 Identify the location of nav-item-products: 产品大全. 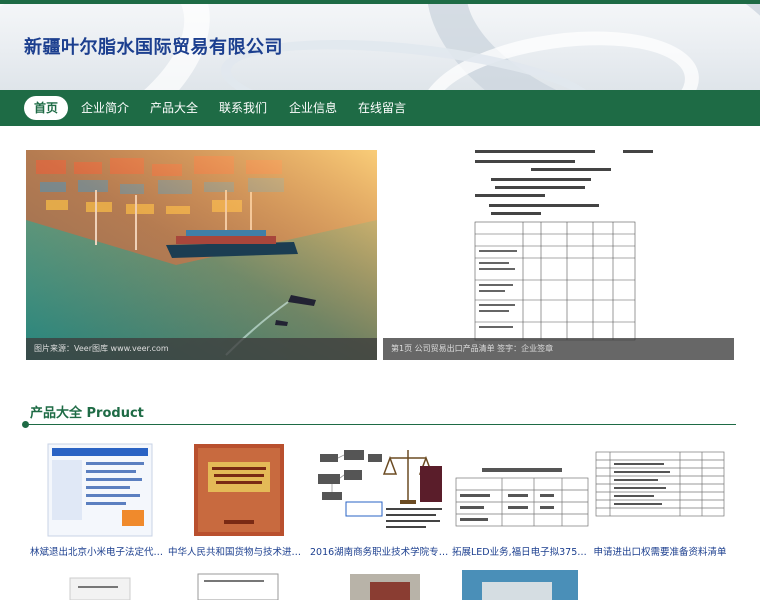
(174, 108).